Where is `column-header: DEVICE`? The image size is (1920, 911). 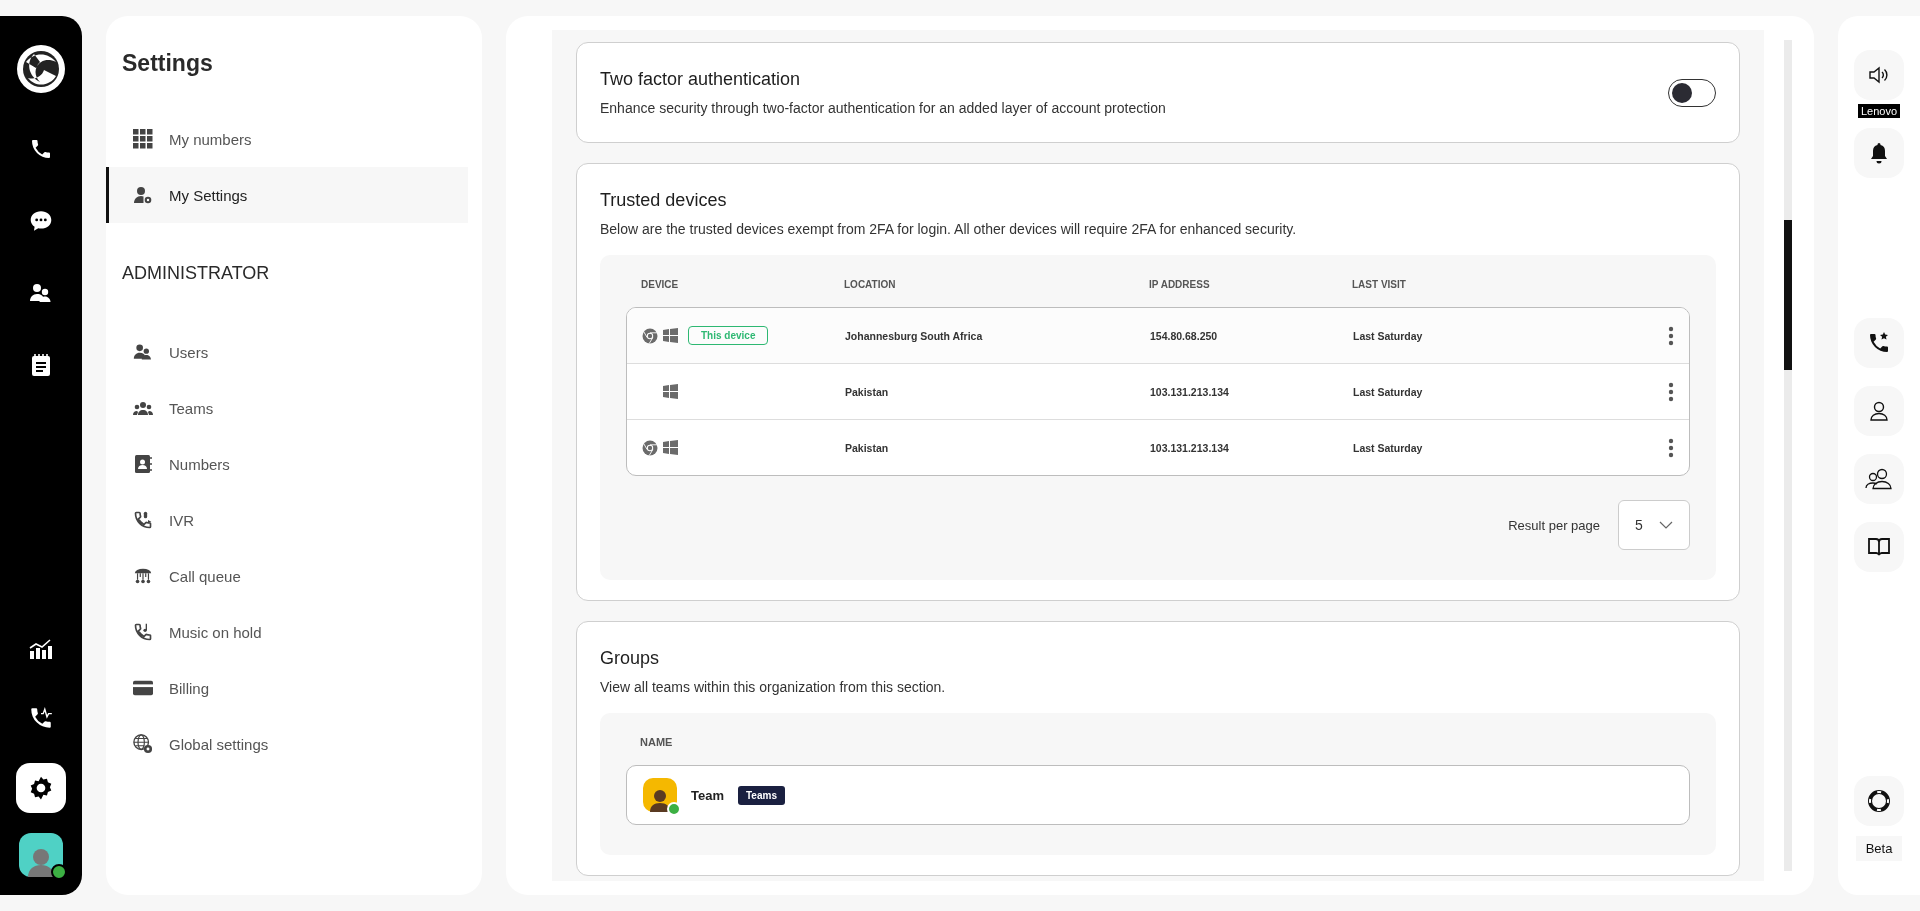
column-header: DEVICE is located at coordinates (660, 284).